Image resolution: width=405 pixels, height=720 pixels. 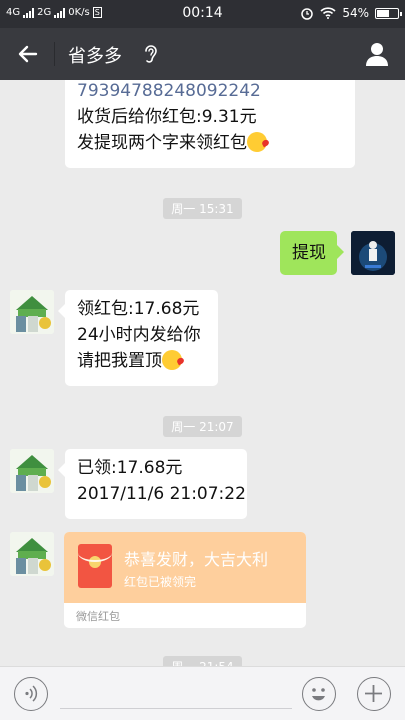 I want to click on timestamp: 周一 21:54, so click(x=202, y=661).